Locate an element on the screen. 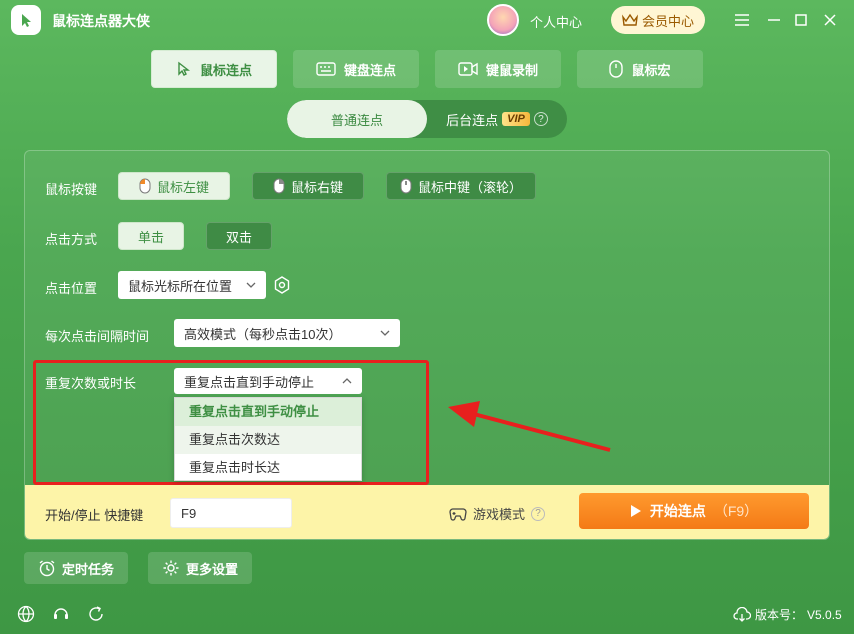 This screenshot has height=634, width=854. mouse-left-icon is located at coordinates (145, 186).